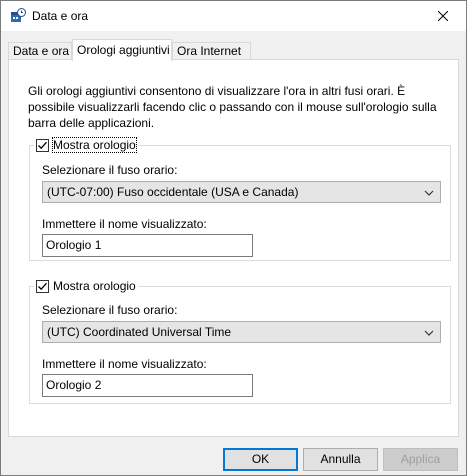  What do you see at coordinates (94, 286) in the screenshot?
I see `clock-2-show-label: Mostra orologio` at bounding box center [94, 286].